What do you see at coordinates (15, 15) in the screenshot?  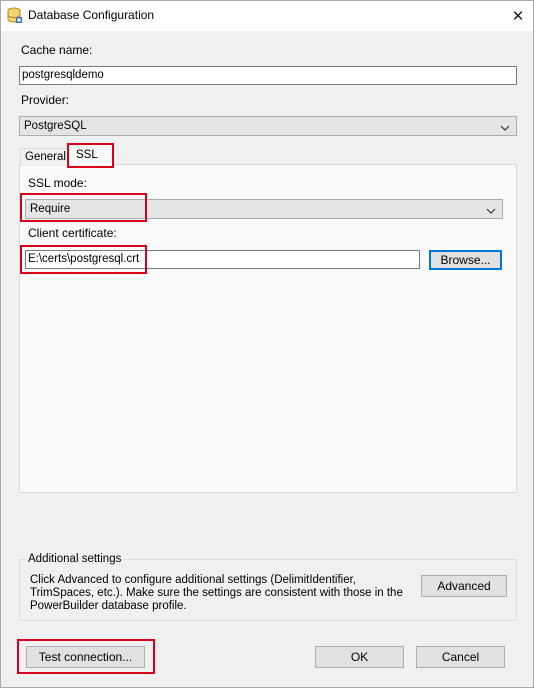 I see `database-icon` at bounding box center [15, 15].